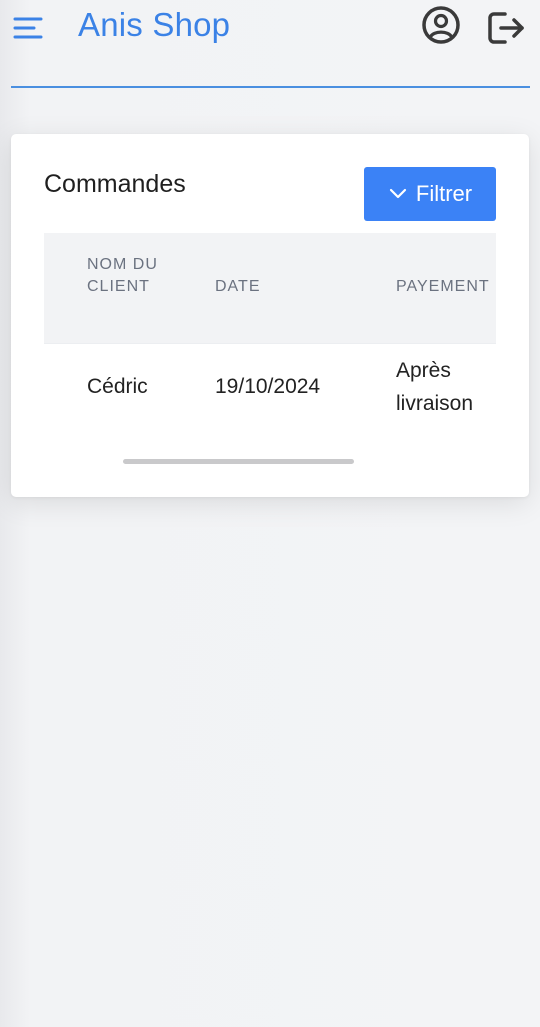 The width and height of the screenshot is (540, 1027). I want to click on cell-date: 19/10/2024, so click(268, 386).